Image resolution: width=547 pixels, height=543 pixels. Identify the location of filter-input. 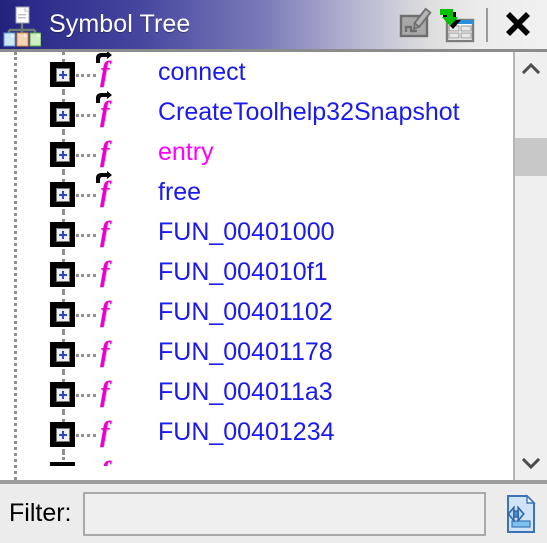
(284, 513).